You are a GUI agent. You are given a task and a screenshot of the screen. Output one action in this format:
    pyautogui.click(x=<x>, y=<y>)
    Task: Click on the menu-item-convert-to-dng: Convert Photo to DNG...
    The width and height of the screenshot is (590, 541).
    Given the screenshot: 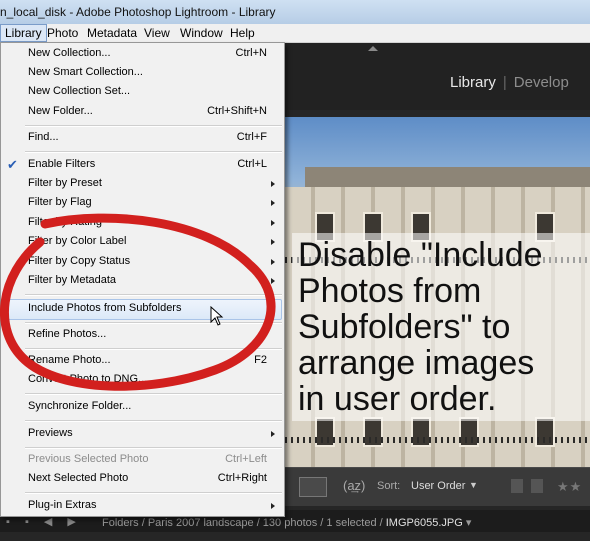 What is the action you would take?
    pyautogui.click(x=142, y=380)
    